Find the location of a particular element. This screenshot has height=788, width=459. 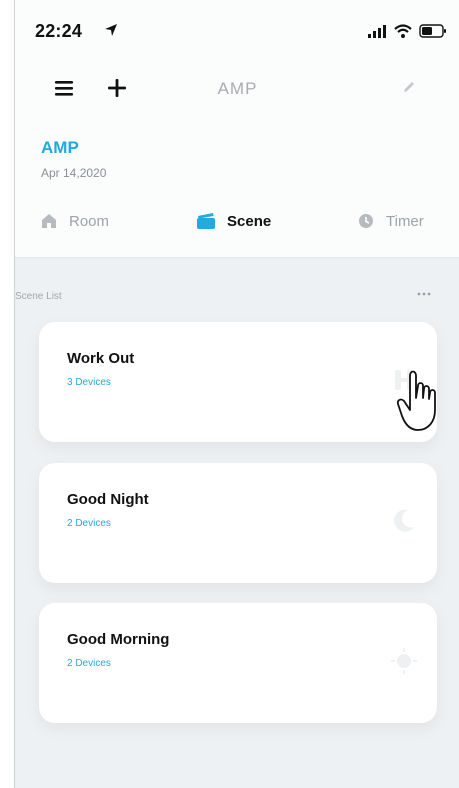

house-icon is located at coordinates (49, 221).